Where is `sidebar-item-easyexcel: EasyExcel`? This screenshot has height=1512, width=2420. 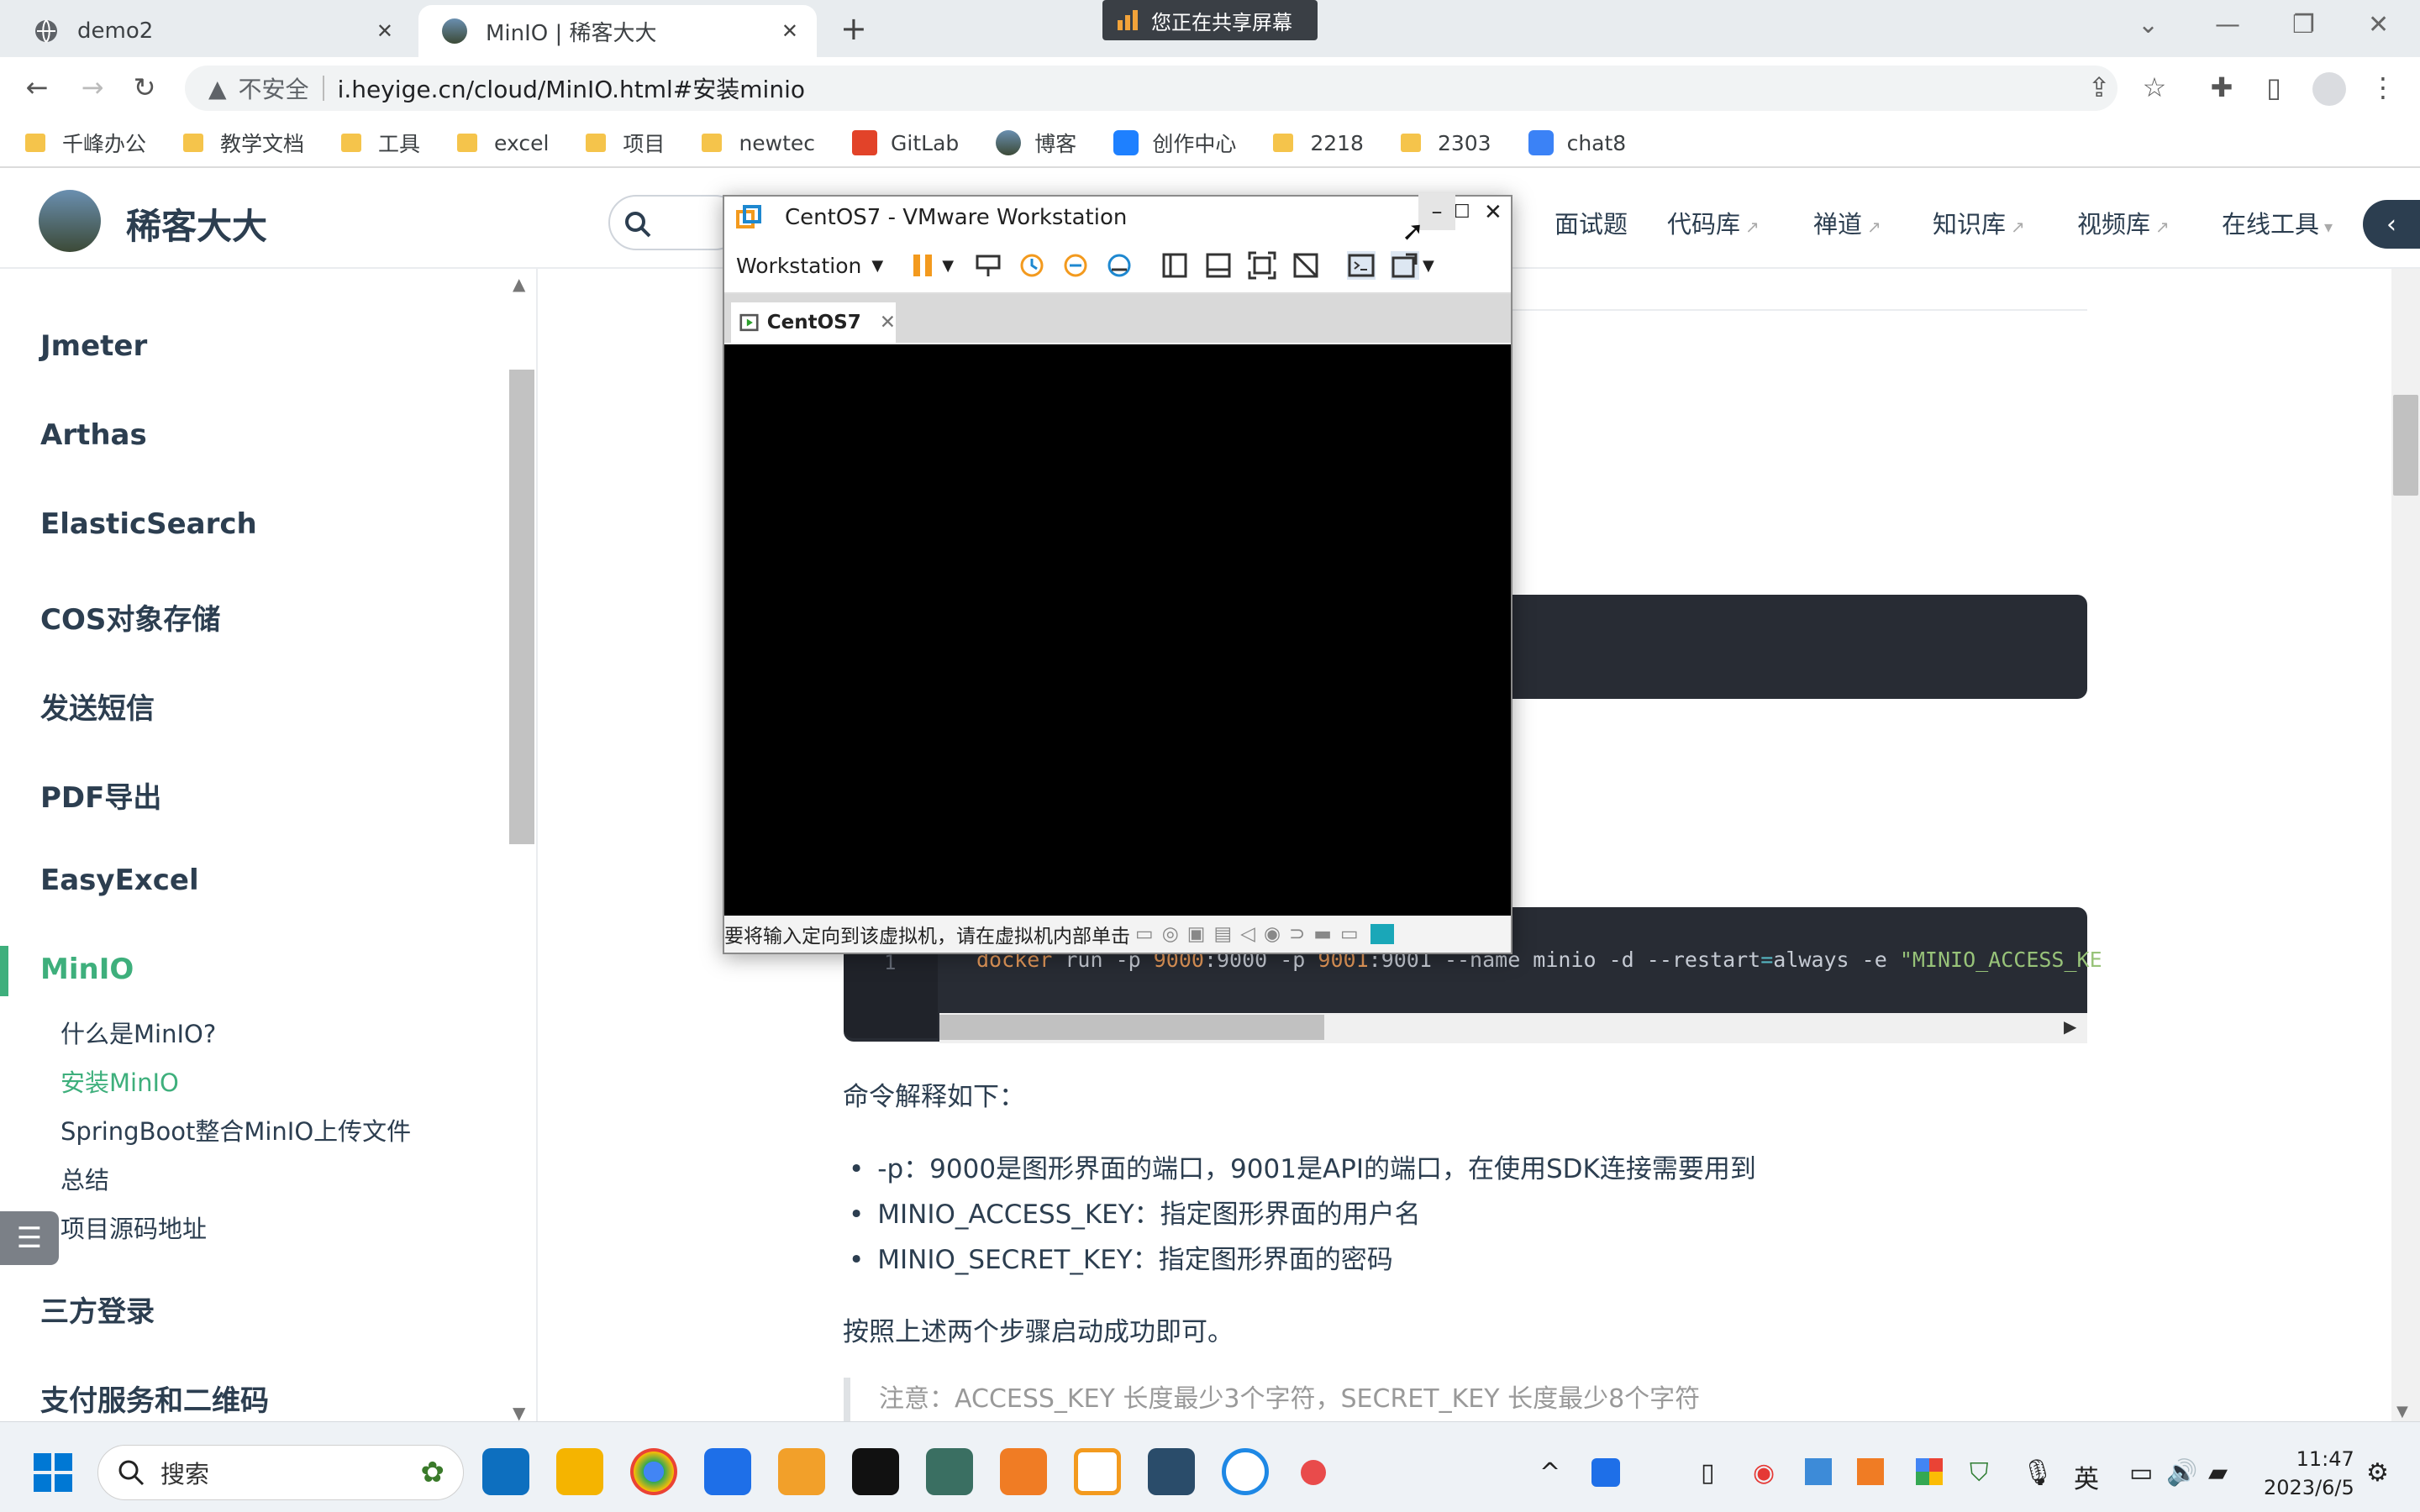 sidebar-item-easyexcel: EasyExcel is located at coordinates (120, 880).